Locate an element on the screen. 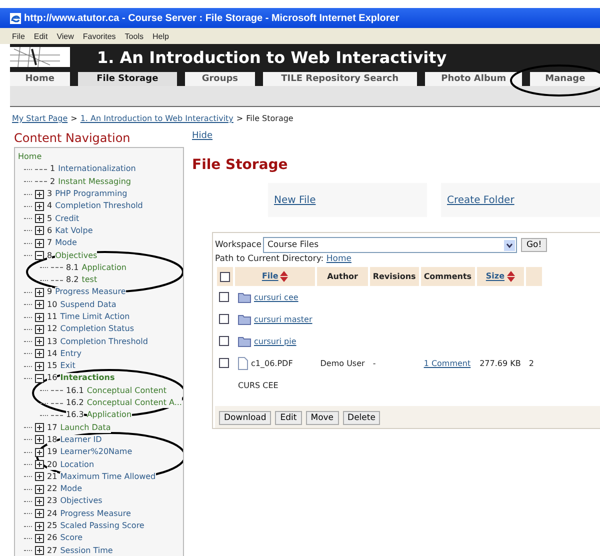 The height and width of the screenshot is (556, 600). section-number: 10 is located at coordinates (52, 305).